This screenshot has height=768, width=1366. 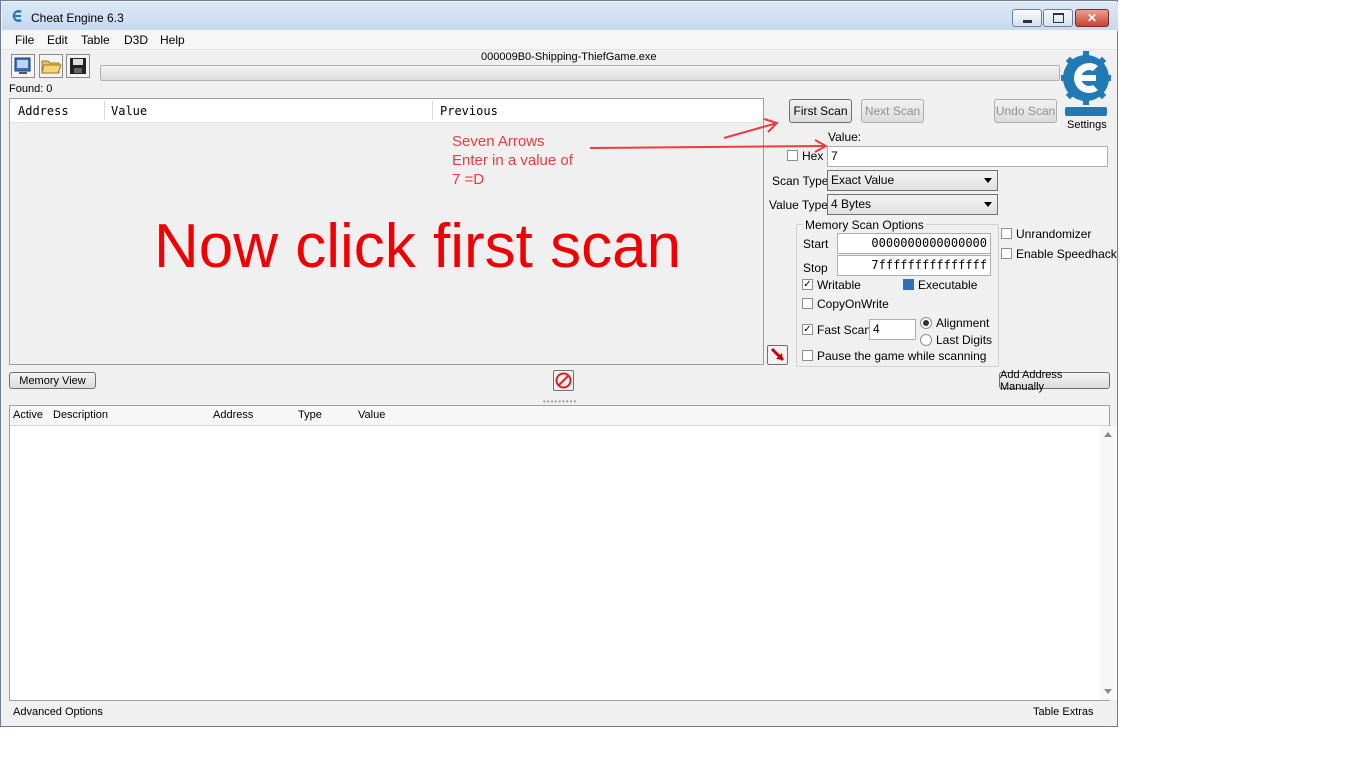 What do you see at coordinates (1063, 712) in the screenshot?
I see `table-extras-link: Table Extras` at bounding box center [1063, 712].